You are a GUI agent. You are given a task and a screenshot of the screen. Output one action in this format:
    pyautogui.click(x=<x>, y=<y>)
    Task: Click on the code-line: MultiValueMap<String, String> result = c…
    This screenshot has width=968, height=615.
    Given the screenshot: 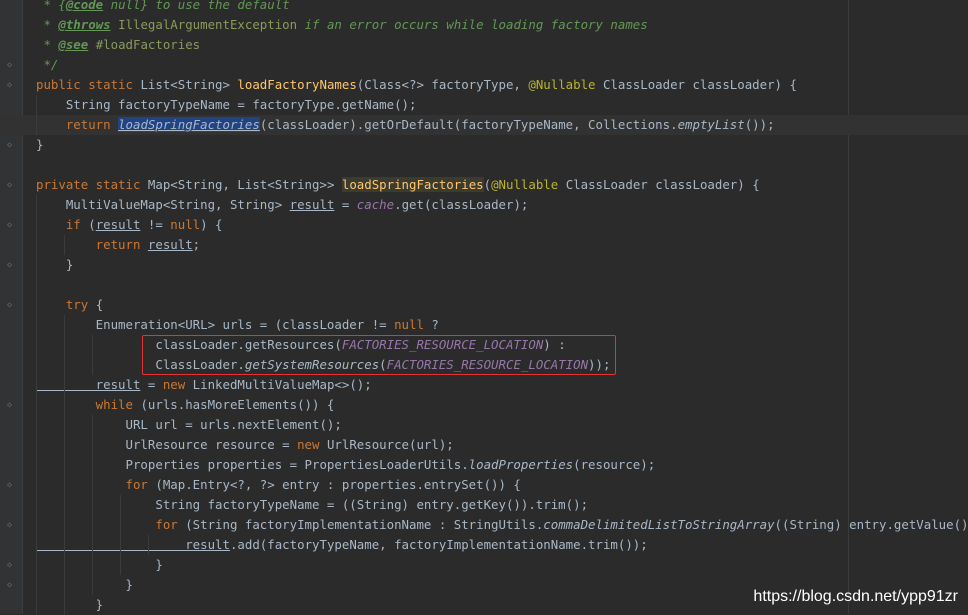 What is the action you would take?
    pyautogui.click(x=484, y=205)
    